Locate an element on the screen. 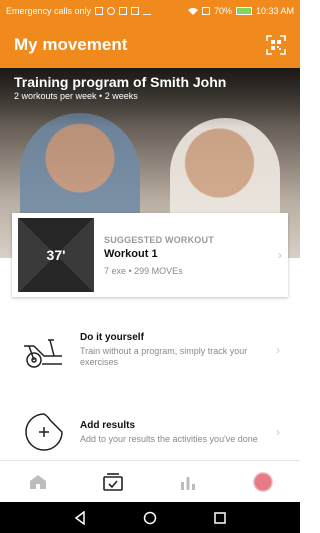  system-nav-bar is located at coordinates (150, 517).